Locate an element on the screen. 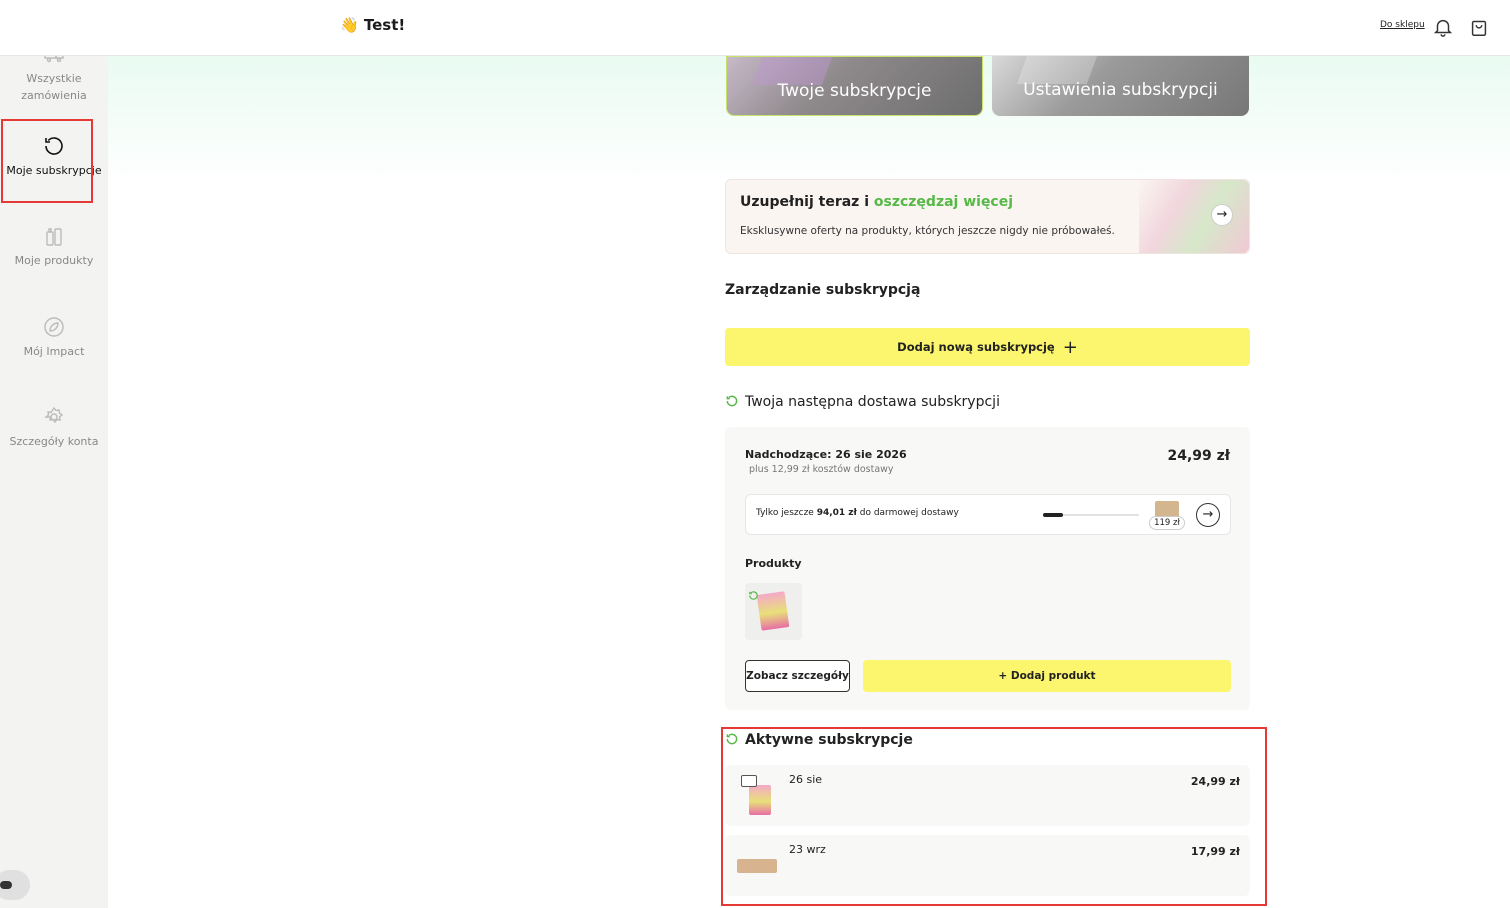  subscription-price: 17,99 zł is located at coordinates (1215, 851).